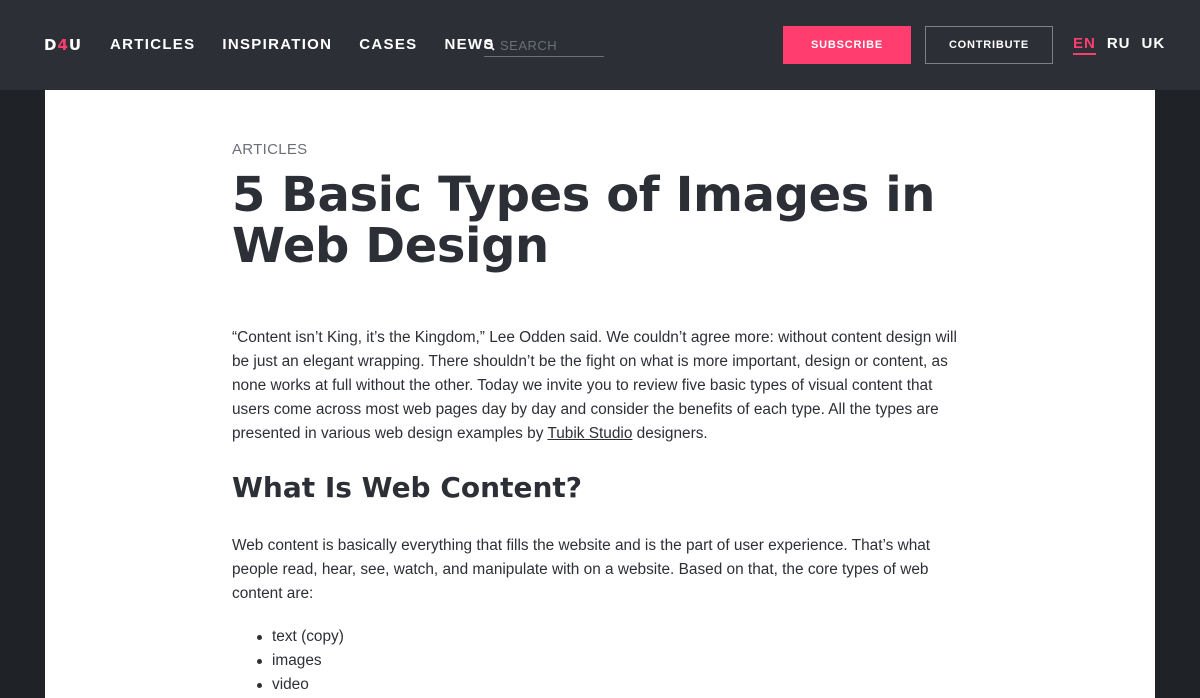  What do you see at coordinates (1084, 45) in the screenshot?
I see `lang-en: EN` at bounding box center [1084, 45].